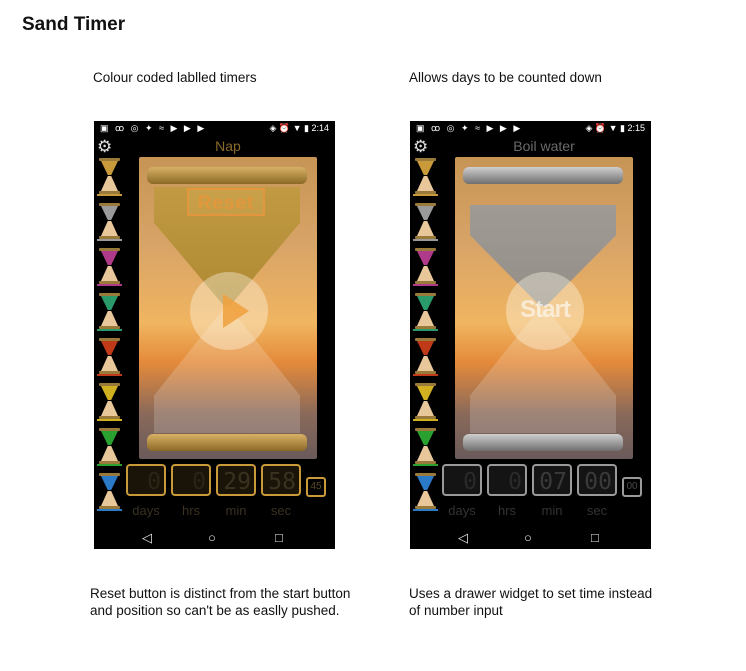  Describe the element at coordinates (632, 487) in the screenshot. I see `hundredths-field: 00` at that location.